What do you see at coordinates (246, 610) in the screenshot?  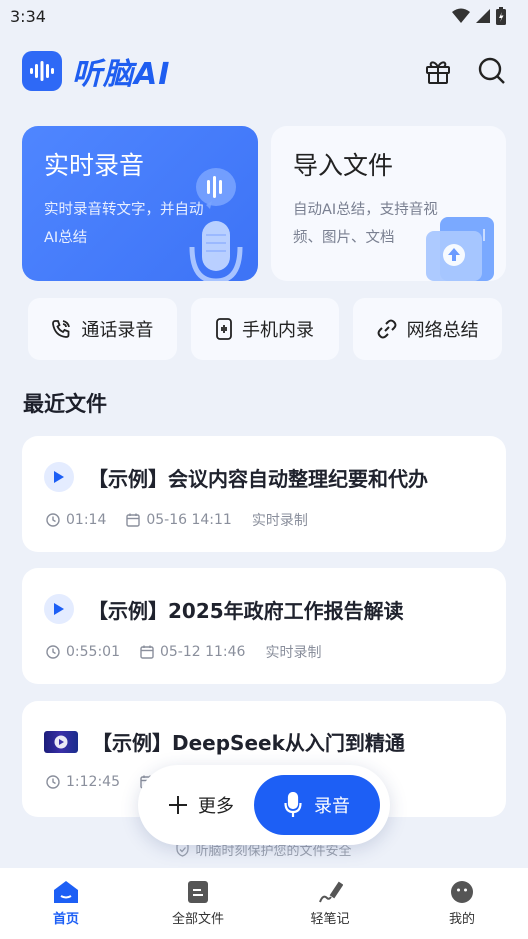 I see `file-title: 【示例】2025年政府工作报告解读` at bounding box center [246, 610].